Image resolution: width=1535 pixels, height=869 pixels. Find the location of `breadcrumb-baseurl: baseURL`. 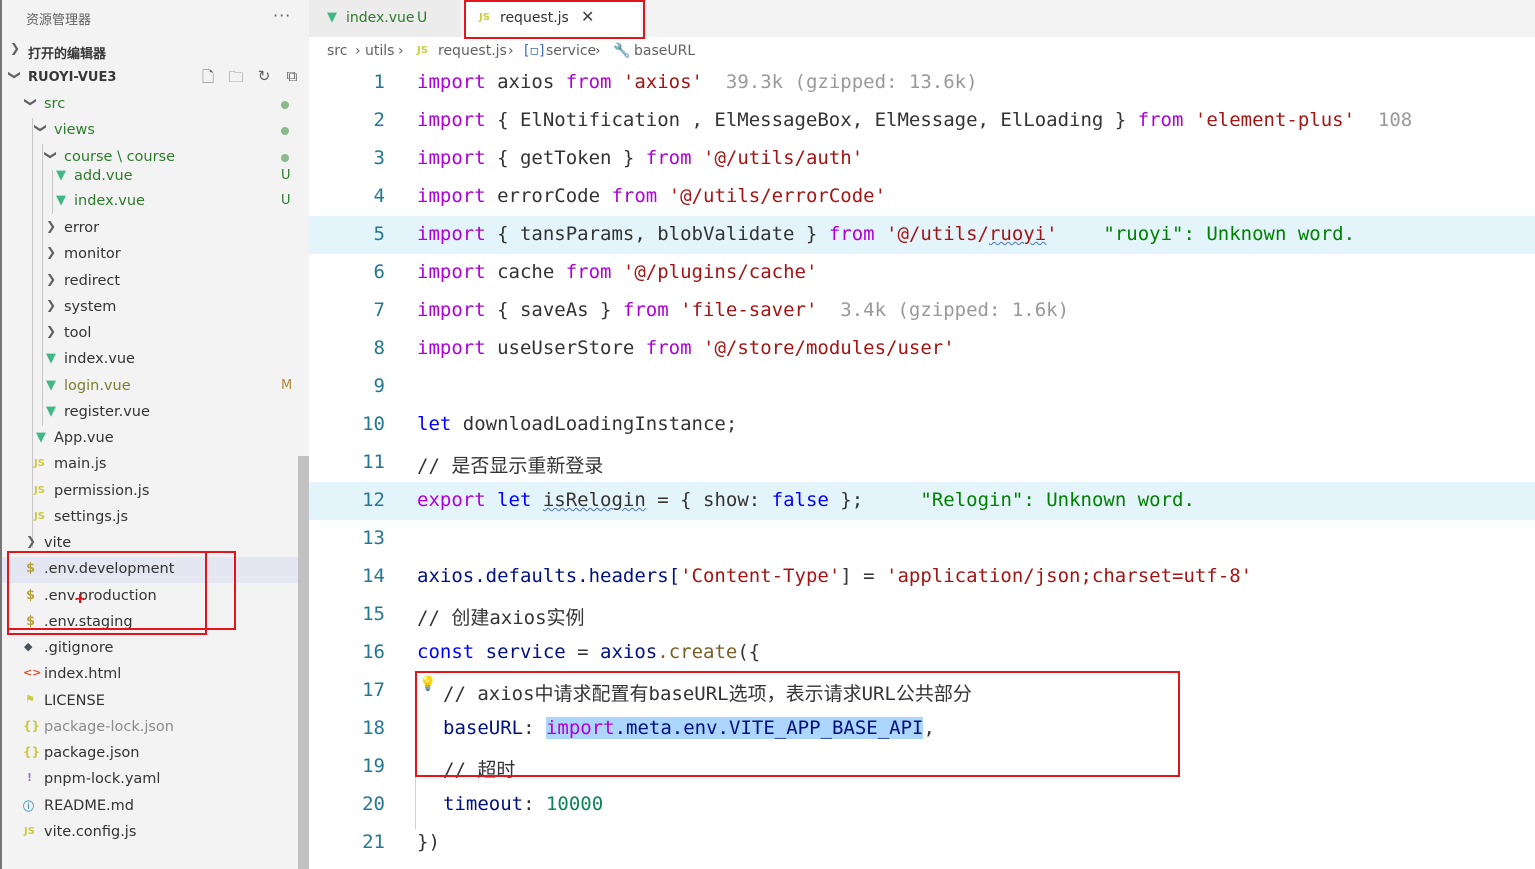

breadcrumb-baseurl: baseURL is located at coordinates (664, 51).